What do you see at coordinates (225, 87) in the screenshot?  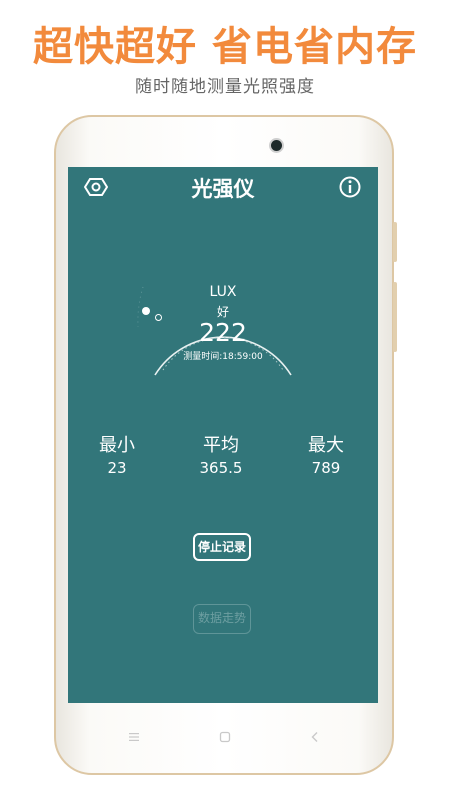 I see `promo-subtitle: 随时随地测量光照强度` at bounding box center [225, 87].